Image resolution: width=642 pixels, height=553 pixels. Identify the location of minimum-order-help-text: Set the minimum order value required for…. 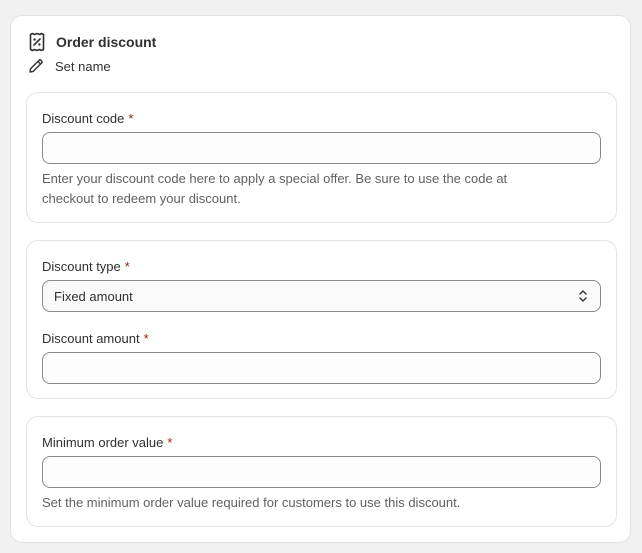
(251, 502).